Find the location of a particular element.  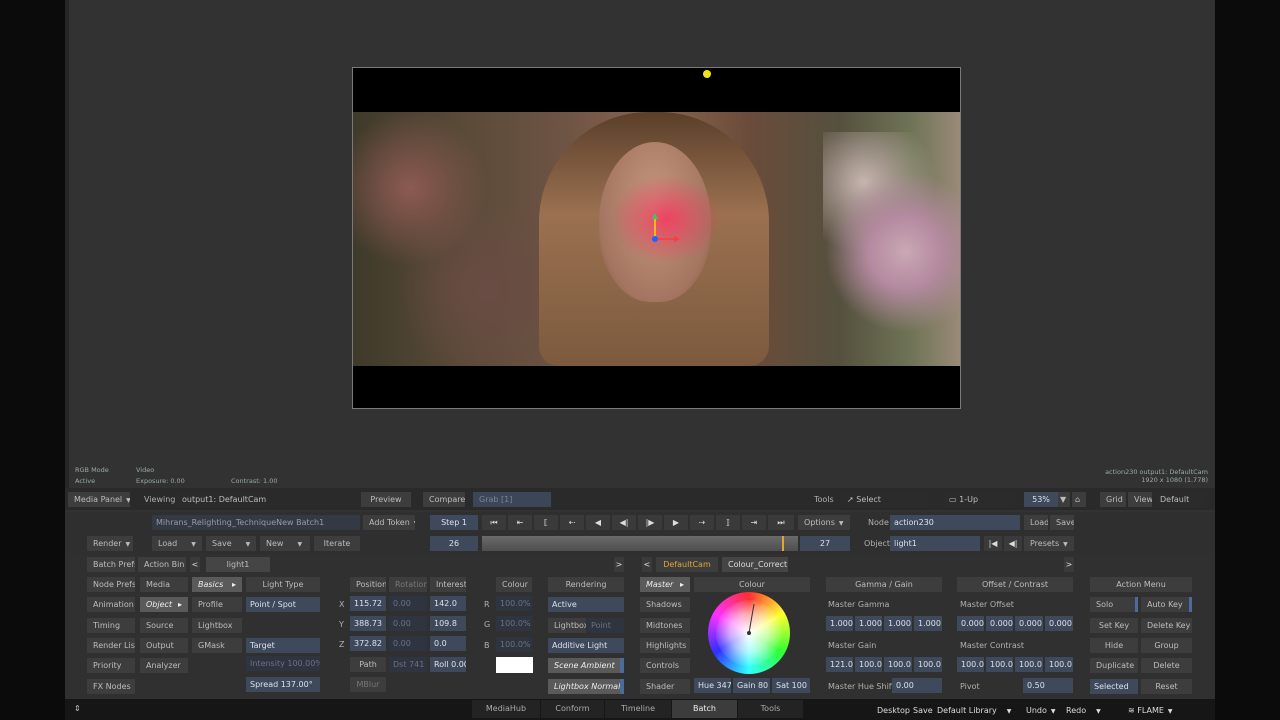

render-button: Render ▼ is located at coordinates (110, 543).